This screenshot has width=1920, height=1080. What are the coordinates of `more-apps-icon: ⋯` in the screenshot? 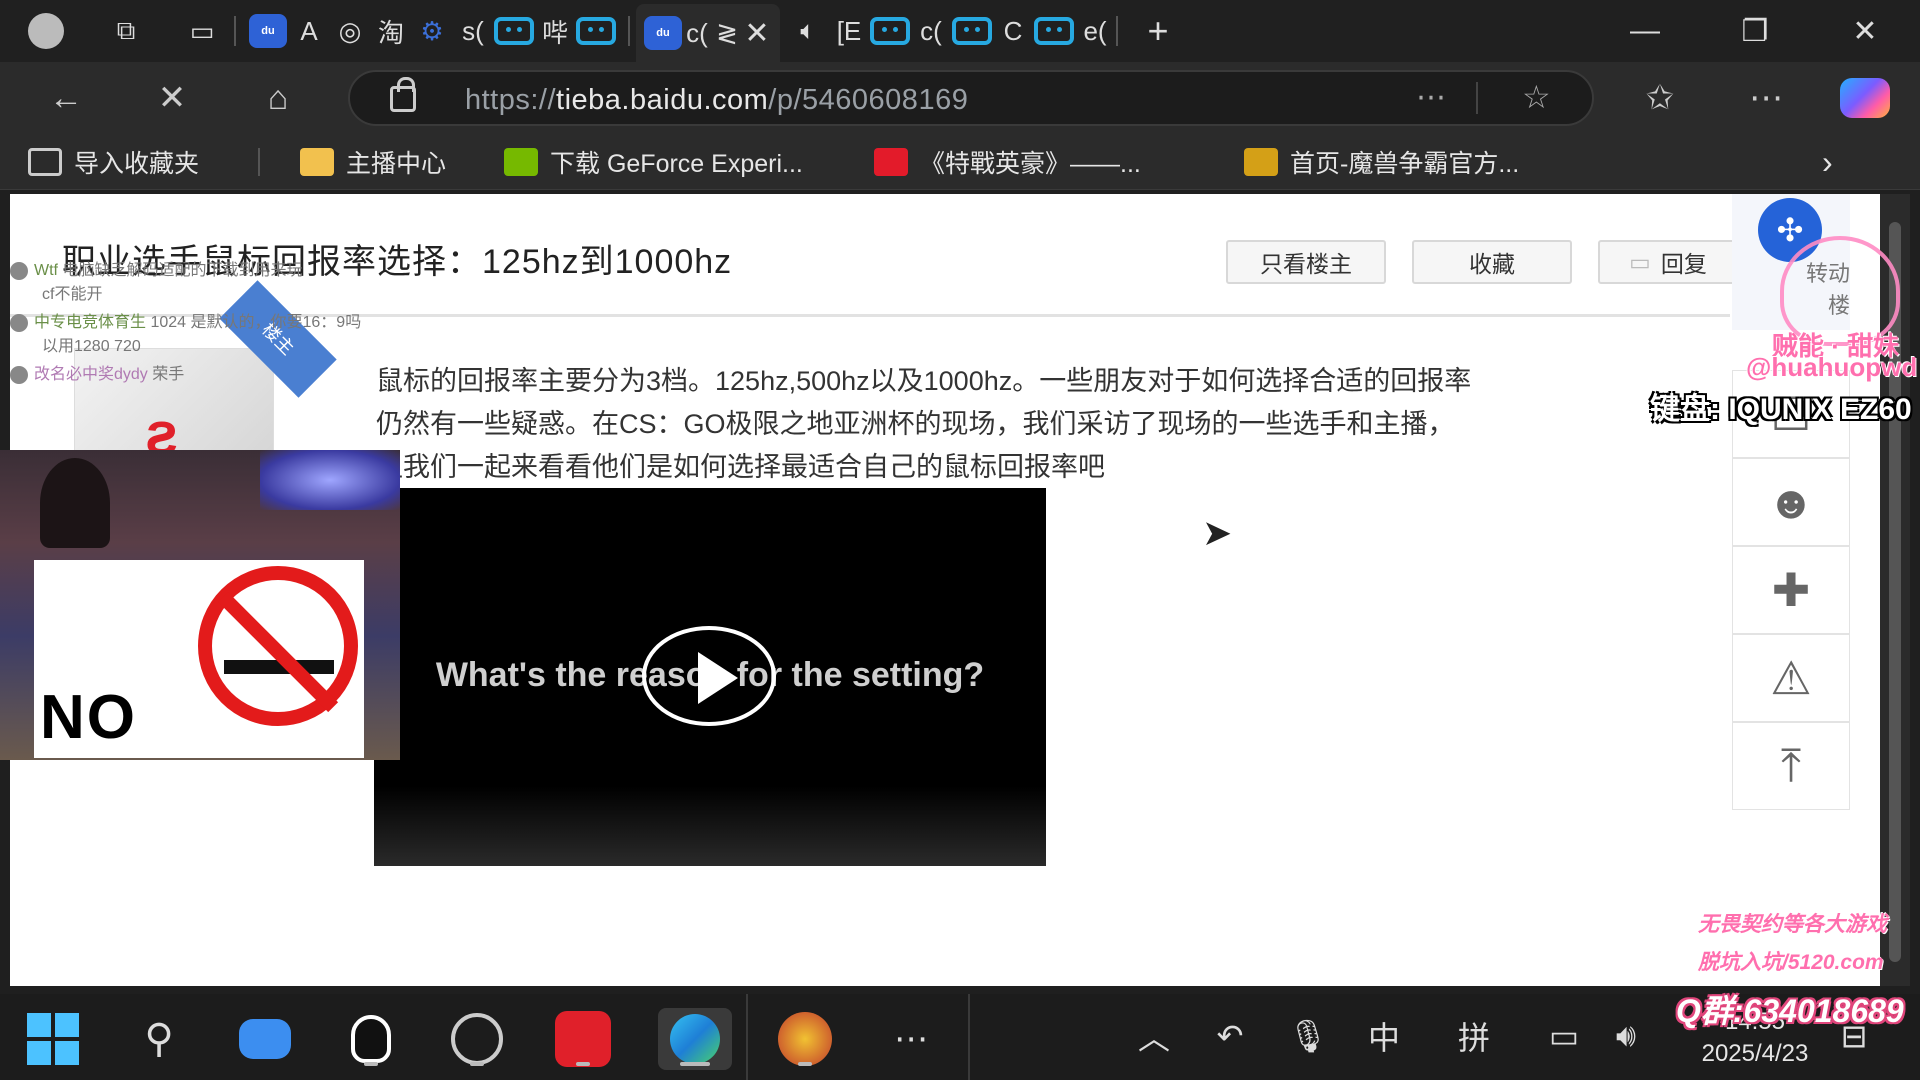 It's located at (911, 1039).